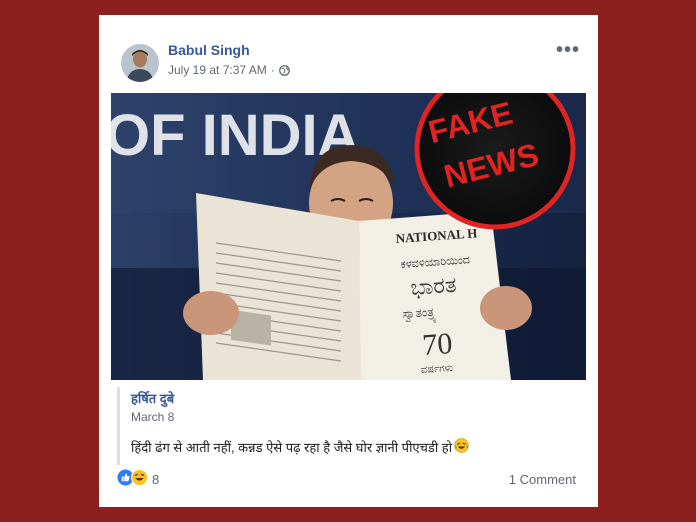 This screenshot has width=696, height=522. I want to click on fake-news-stamp: FAKE NEWS, so click(495, 161).